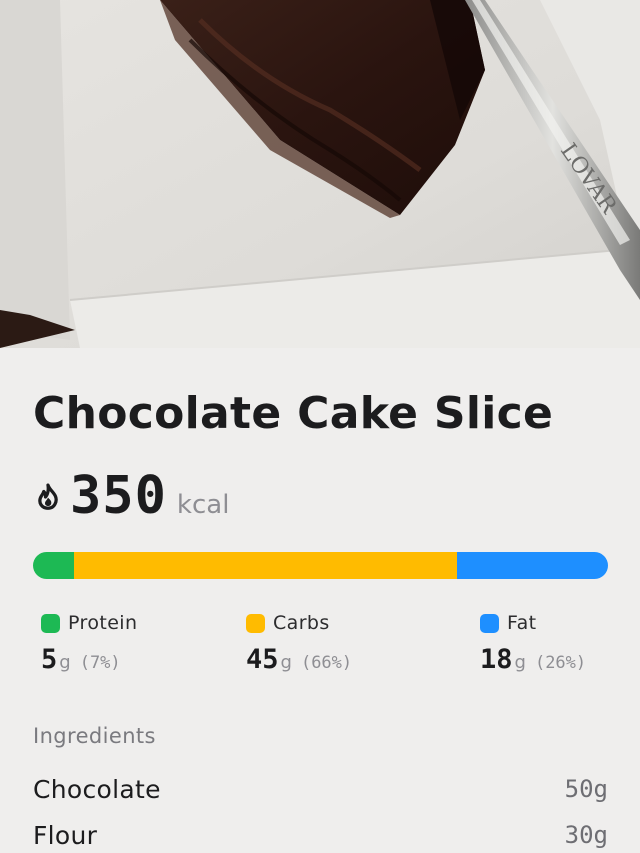 The image size is (640, 853). I want to click on macro-fat: Fat 18 g (26%), so click(533, 642).